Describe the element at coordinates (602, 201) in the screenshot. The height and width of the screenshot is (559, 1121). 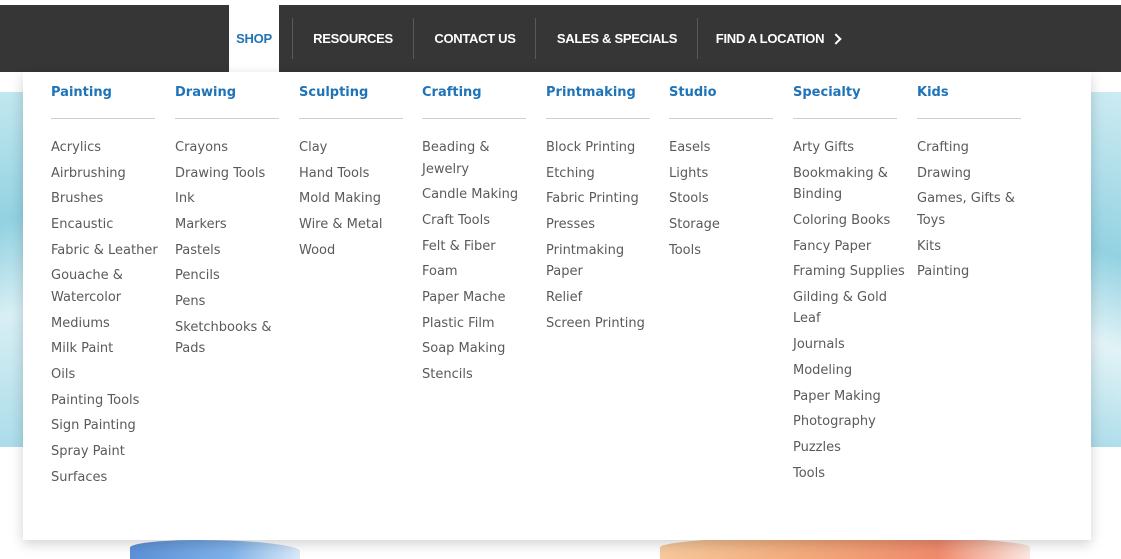
I see `menu-link: Fabric Printing` at that location.